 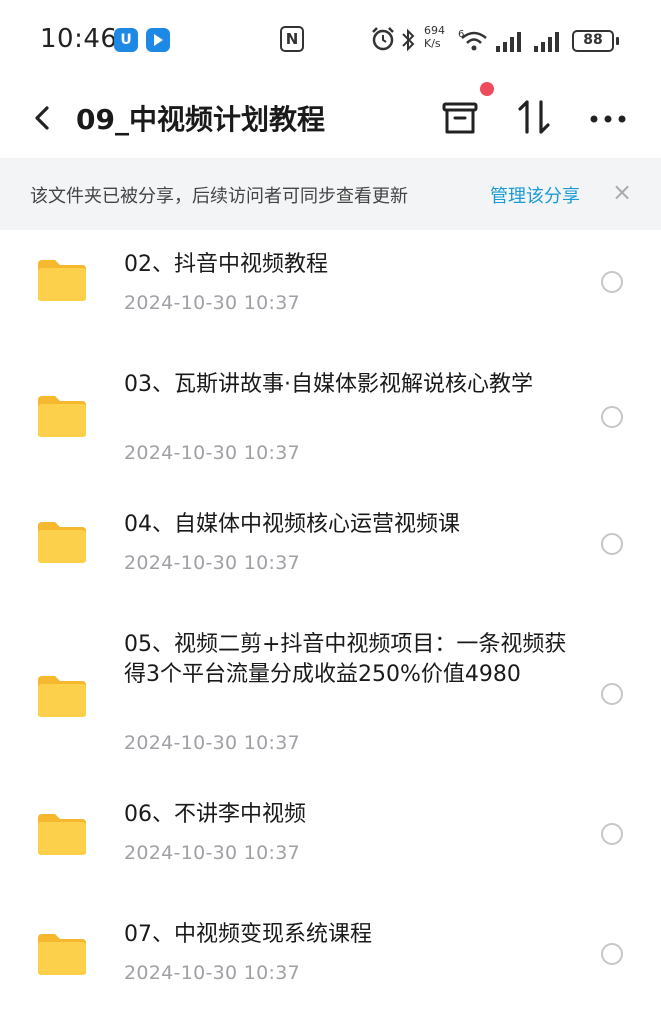 I want to click on header: 09_中视频计划教程, so click(x=330, y=119).